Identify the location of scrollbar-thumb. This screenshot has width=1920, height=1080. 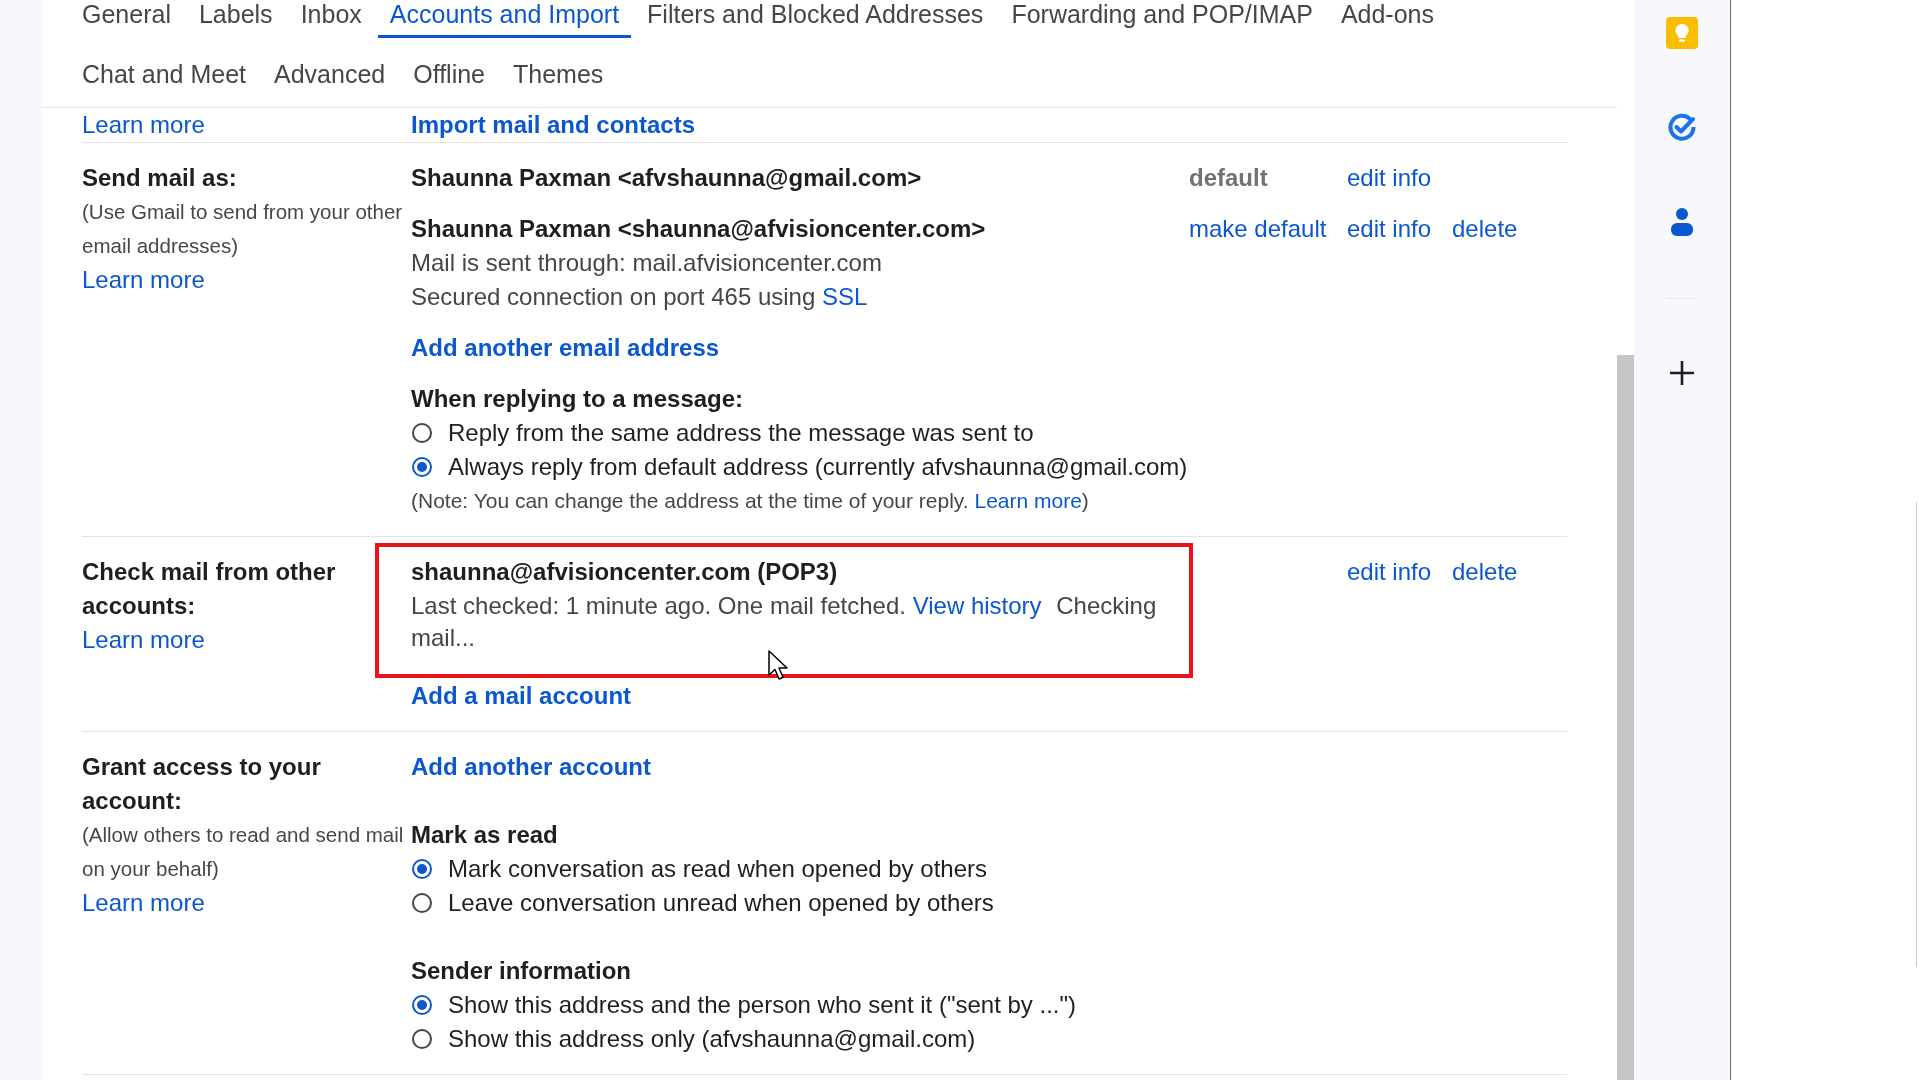
(1625, 717).